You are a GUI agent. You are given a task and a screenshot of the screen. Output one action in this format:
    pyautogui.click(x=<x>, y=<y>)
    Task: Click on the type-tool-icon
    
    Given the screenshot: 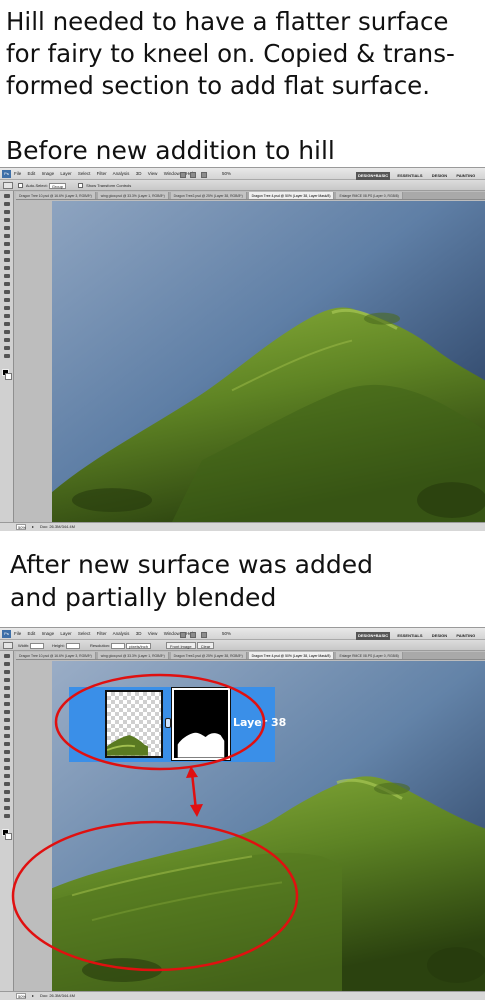 What is the action you would take?
    pyautogui.click(x=7, y=776)
    